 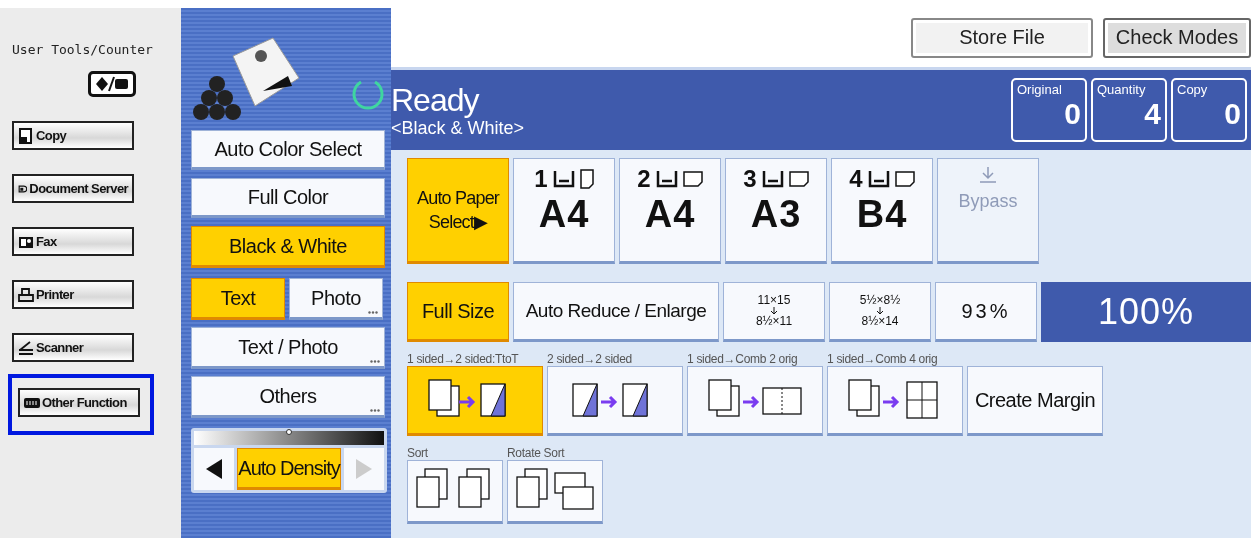 What do you see at coordinates (336, 299) in the screenshot?
I see `original-type-button: Photo` at bounding box center [336, 299].